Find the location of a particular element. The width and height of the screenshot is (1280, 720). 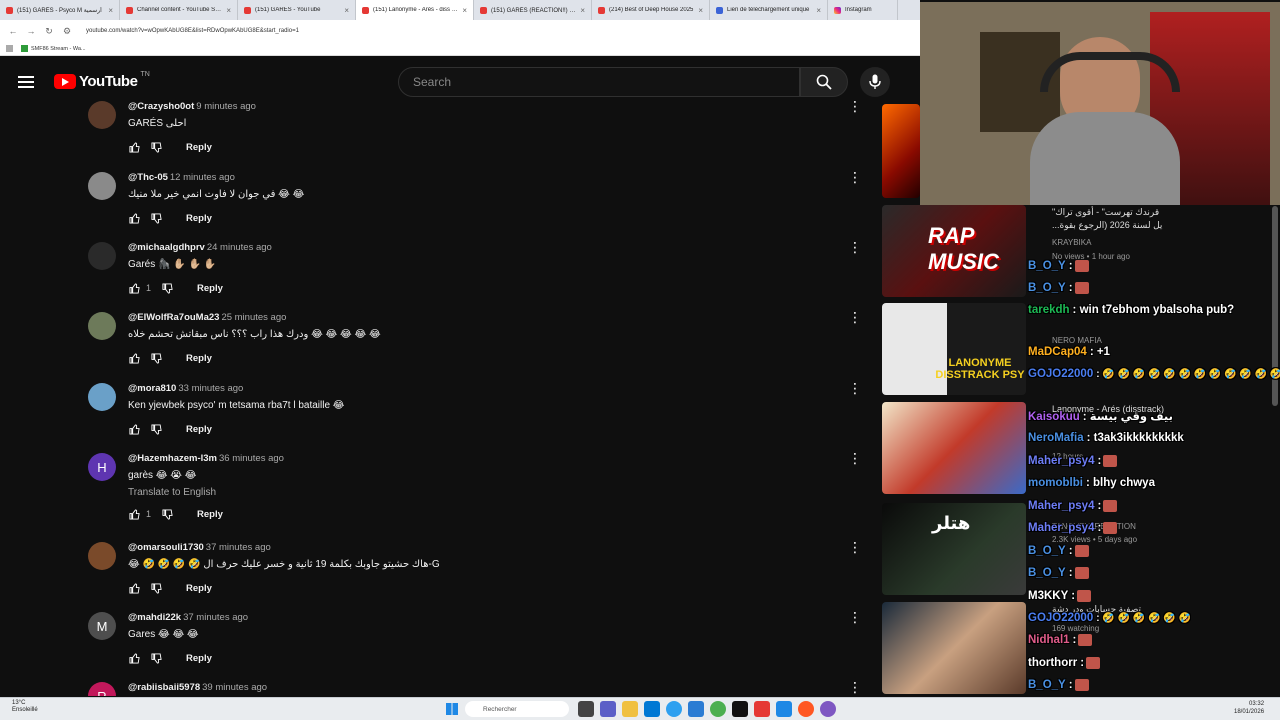

comment-time: 36 minutes ago is located at coordinates (251, 458).